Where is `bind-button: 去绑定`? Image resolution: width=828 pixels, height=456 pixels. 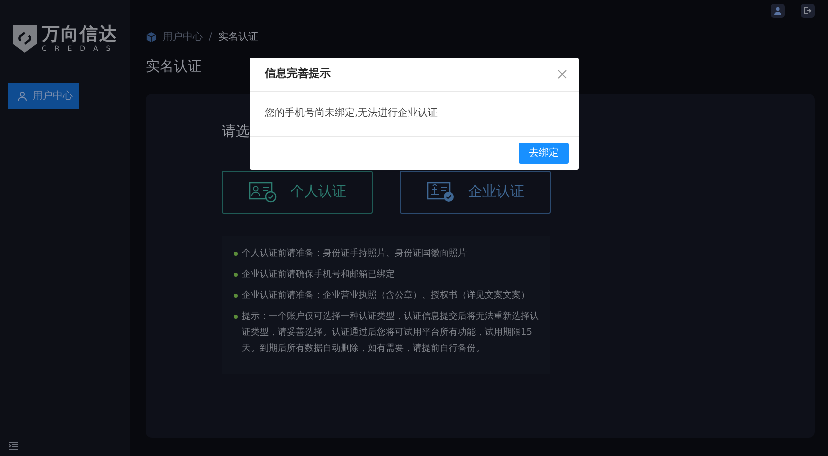 bind-button: 去绑定 is located at coordinates (544, 153).